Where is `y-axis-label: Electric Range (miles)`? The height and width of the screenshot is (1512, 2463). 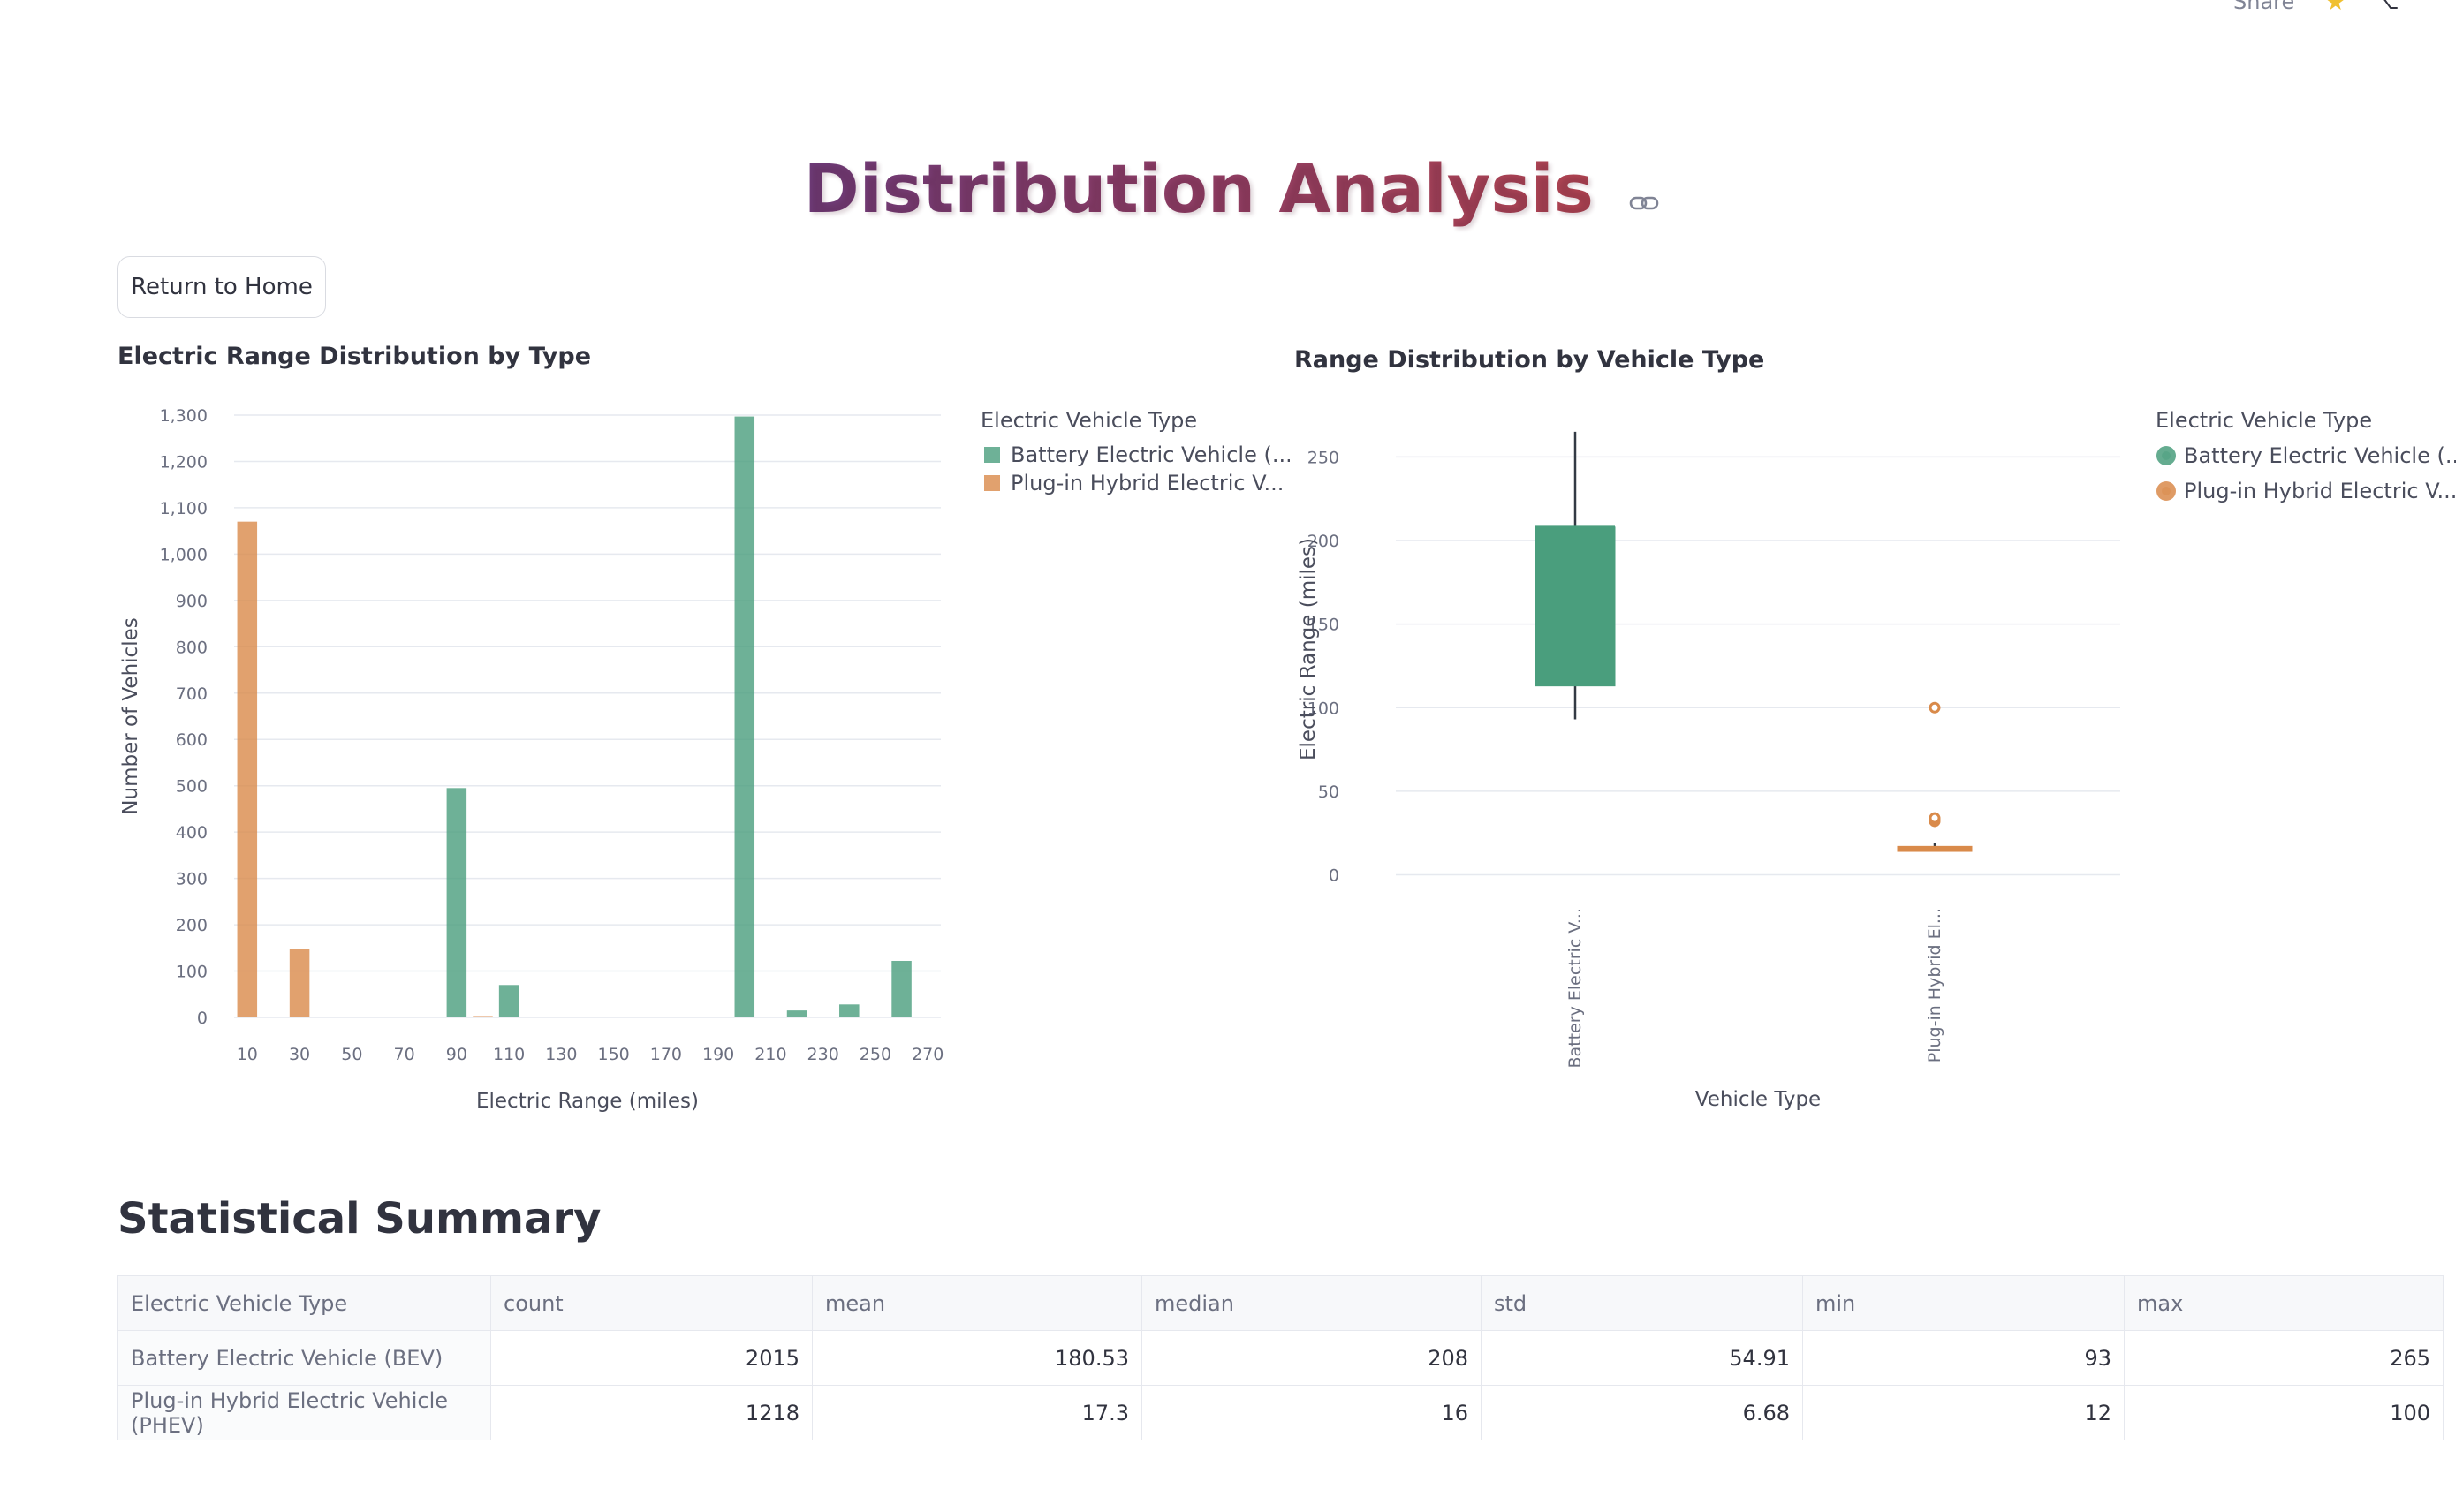 y-axis-label: Electric Range (miles) is located at coordinates (1309, 649).